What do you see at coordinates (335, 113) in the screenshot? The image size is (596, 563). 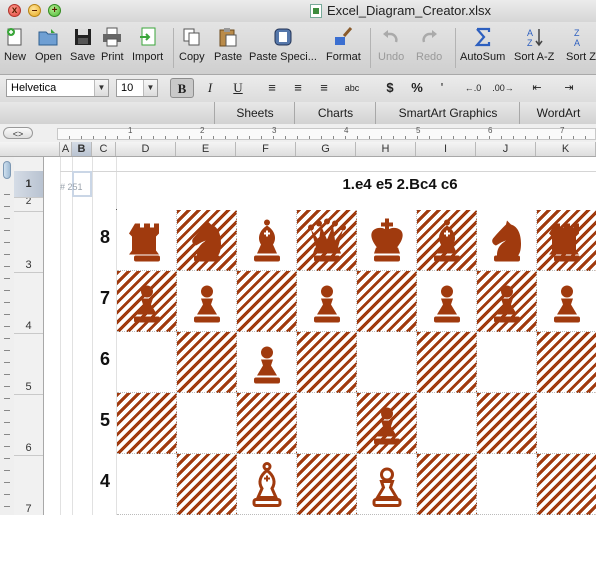 I see `tab-charts: Charts` at bounding box center [335, 113].